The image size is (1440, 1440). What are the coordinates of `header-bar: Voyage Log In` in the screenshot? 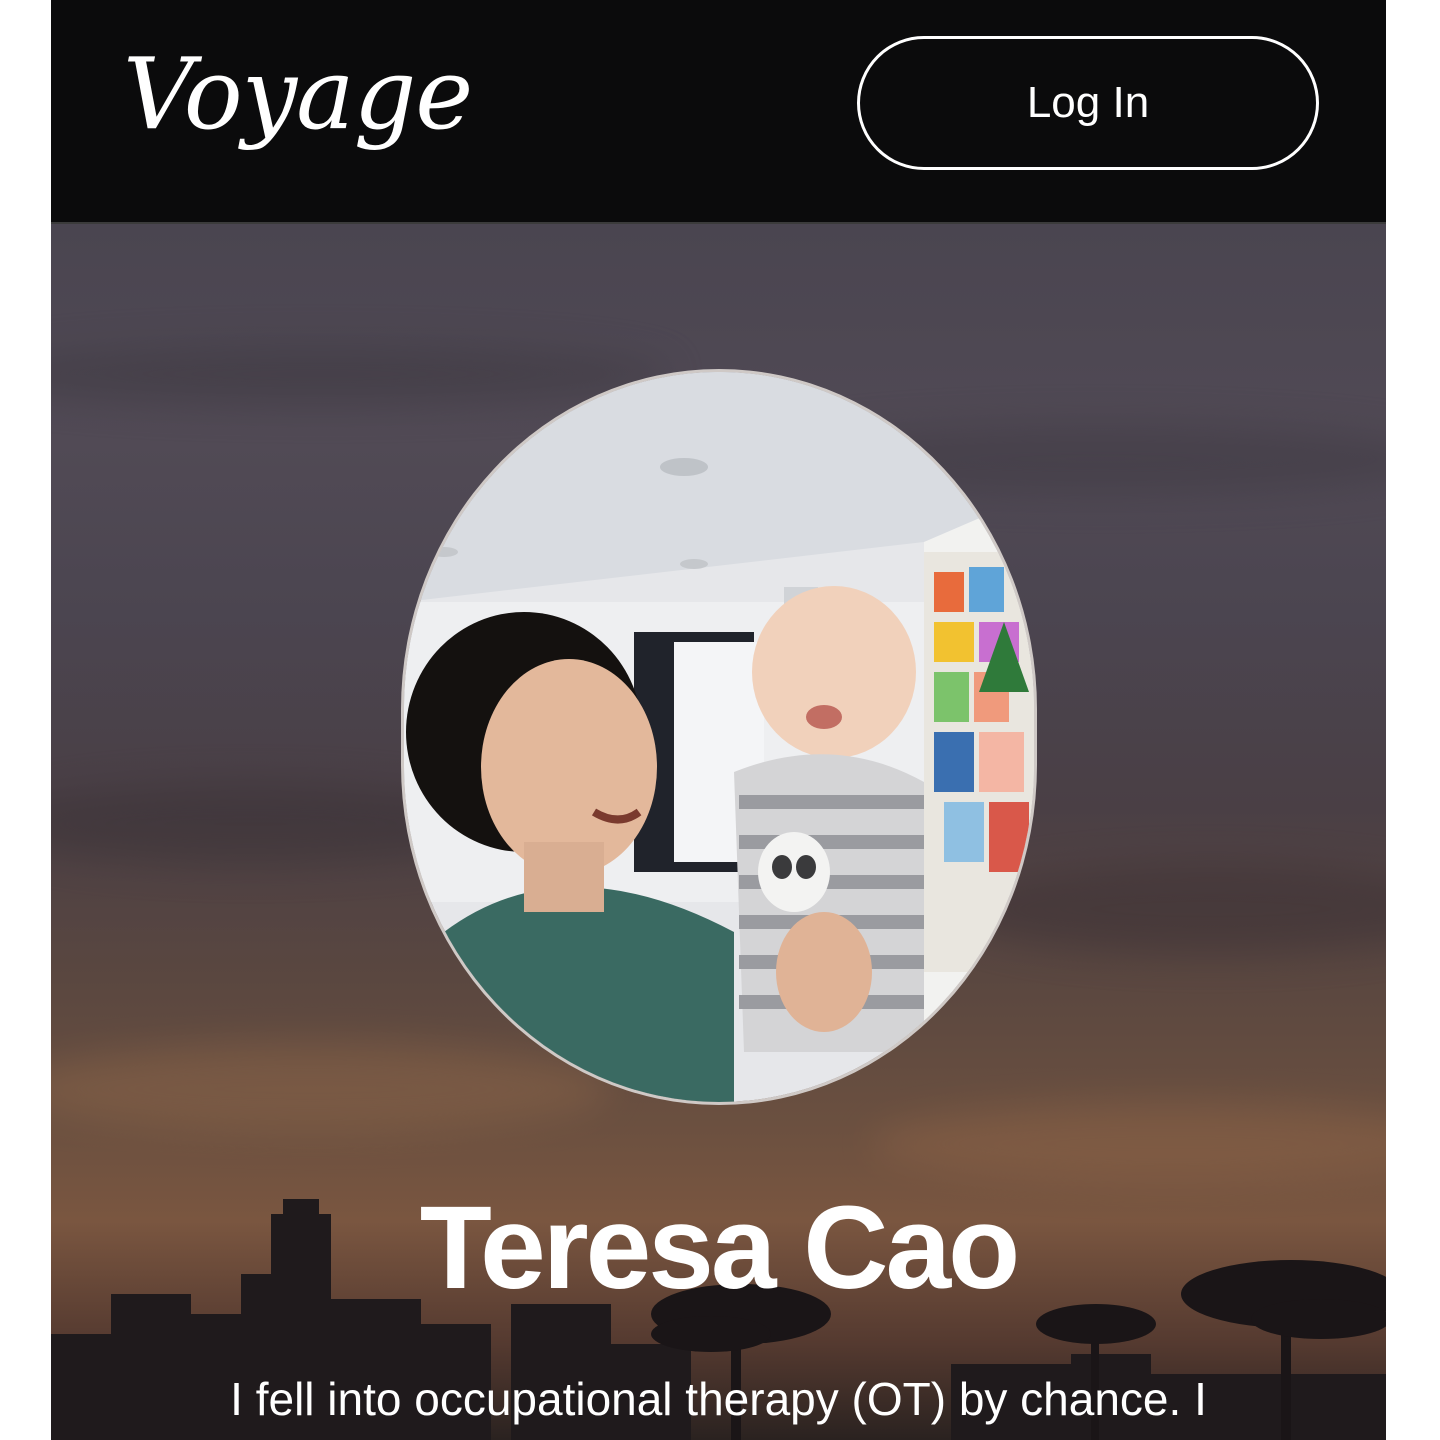 It's located at (718, 112).